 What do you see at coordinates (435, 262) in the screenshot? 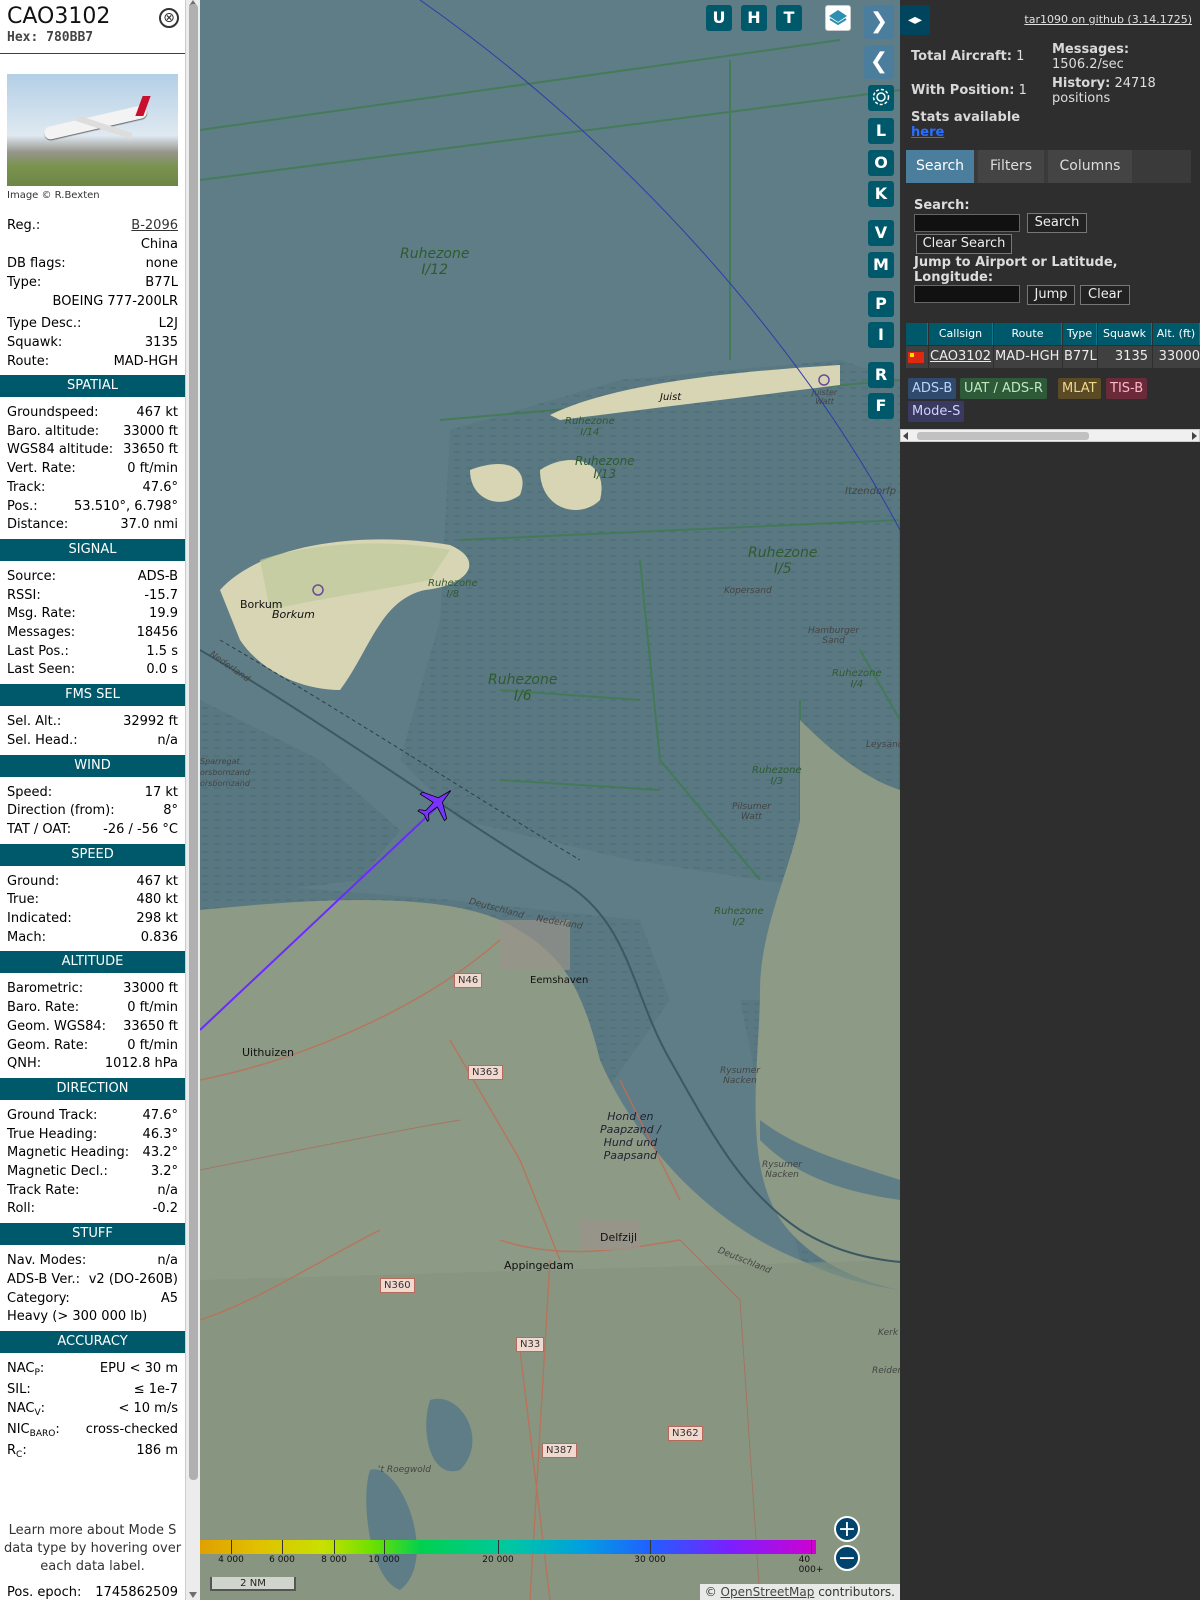
I see `zone-label: Ruhezone I/12` at bounding box center [435, 262].